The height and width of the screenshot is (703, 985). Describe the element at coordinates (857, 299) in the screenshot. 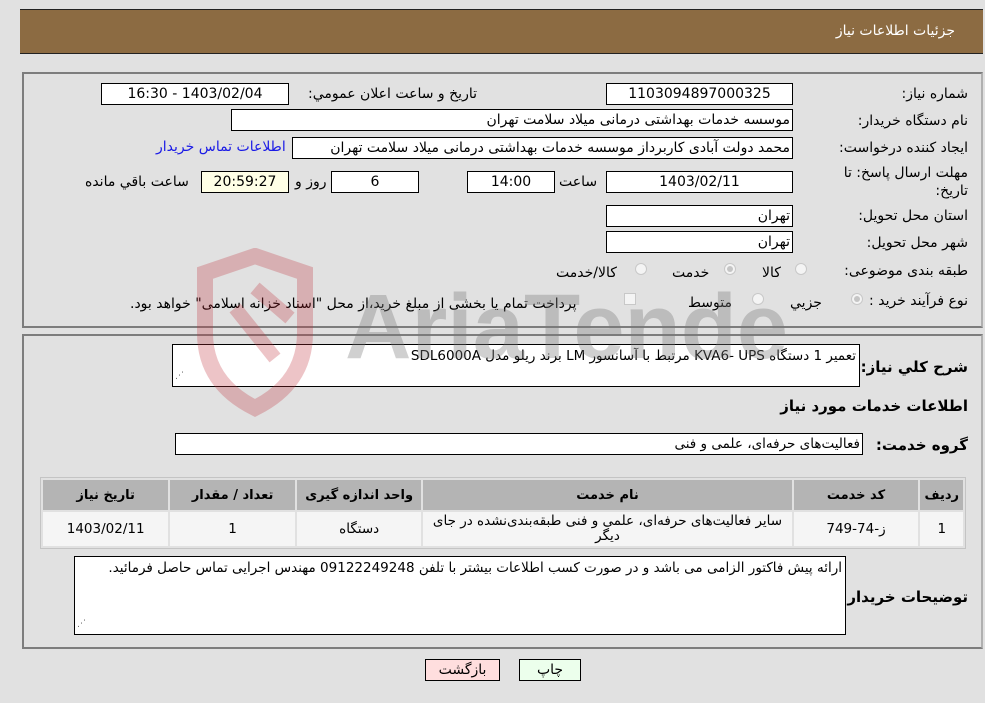

I see `purchase-type-radio-minor` at that location.